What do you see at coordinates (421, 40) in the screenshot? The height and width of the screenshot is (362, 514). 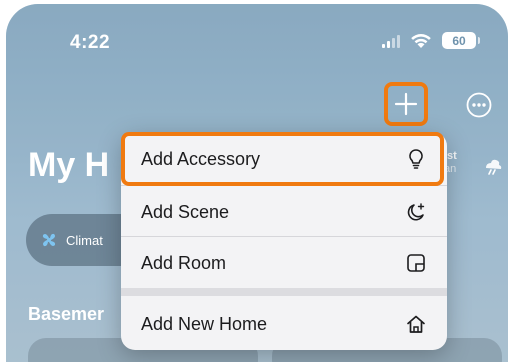 I see `wifi-icon` at bounding box center [421, 40].